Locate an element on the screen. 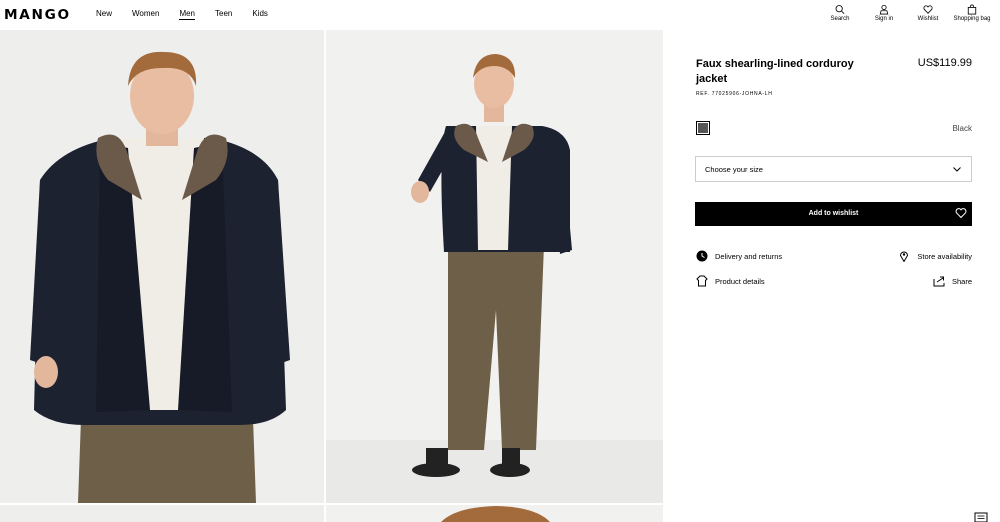 The image size is (1000, 522). add-to-wishlist-button: Add to wishlist is located at coordinates (833, 214).